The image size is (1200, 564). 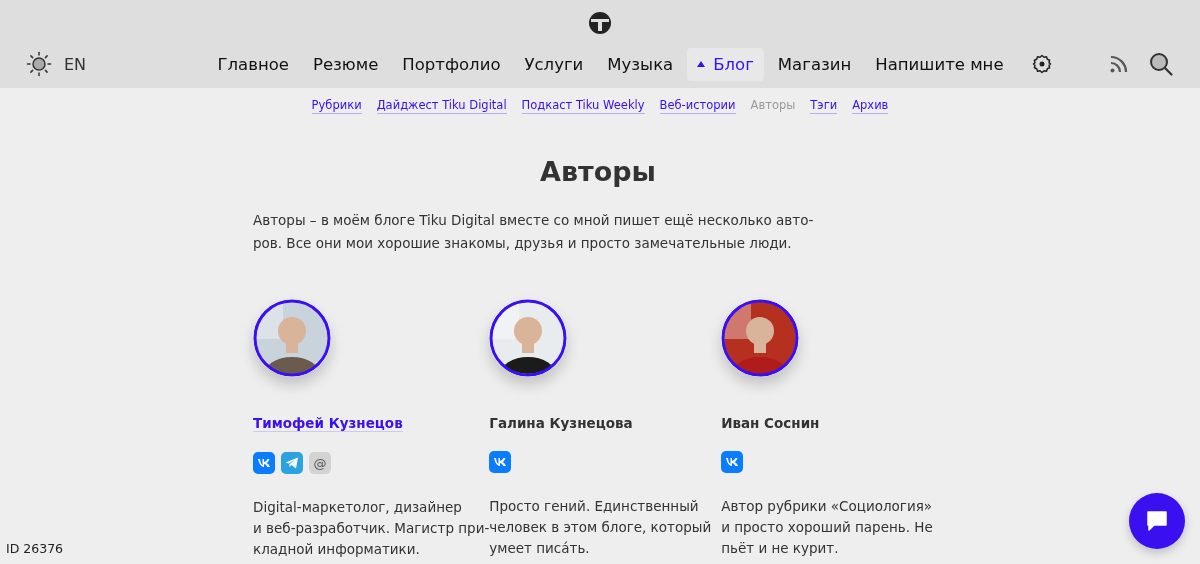 I want to click on subnav-link: Архив, so click(x=870, y=106).